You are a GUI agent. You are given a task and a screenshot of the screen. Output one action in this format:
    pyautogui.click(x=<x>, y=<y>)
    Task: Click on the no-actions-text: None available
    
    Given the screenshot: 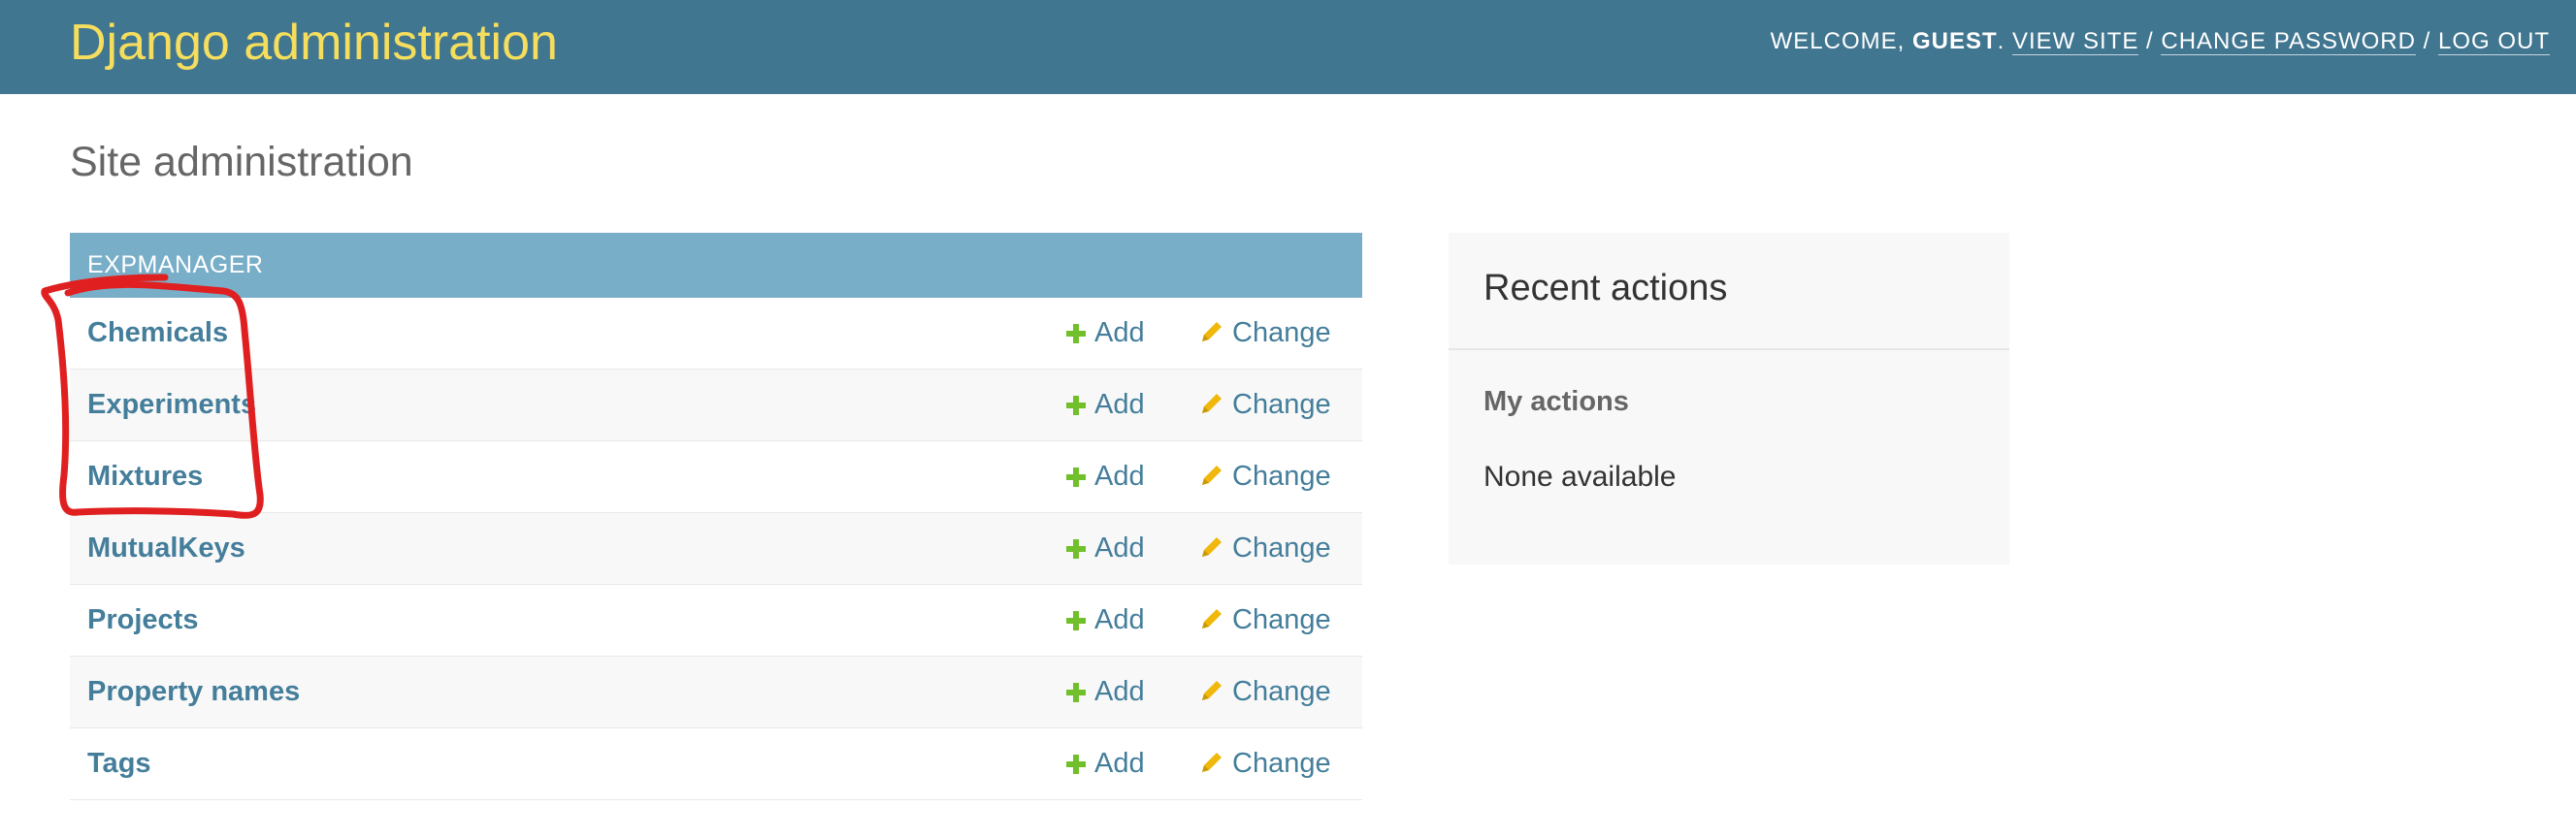 What is the action you would take?
    pyautogui.click(x=1580, y=477)
    